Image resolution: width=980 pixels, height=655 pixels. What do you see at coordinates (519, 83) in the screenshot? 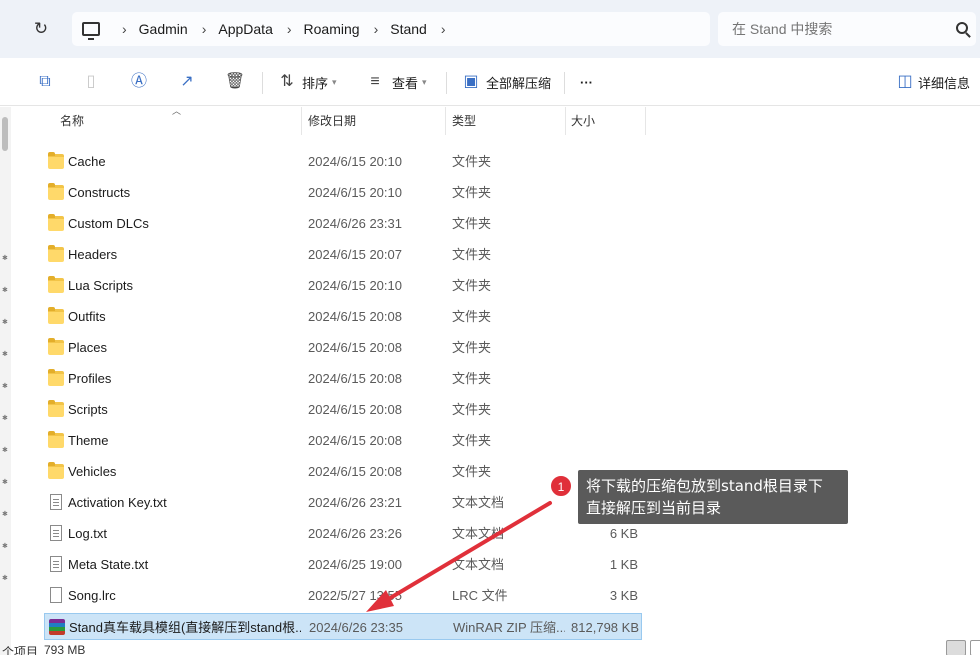
I see `extract-label: 全部解压缩` at bounding box center [519, 83].